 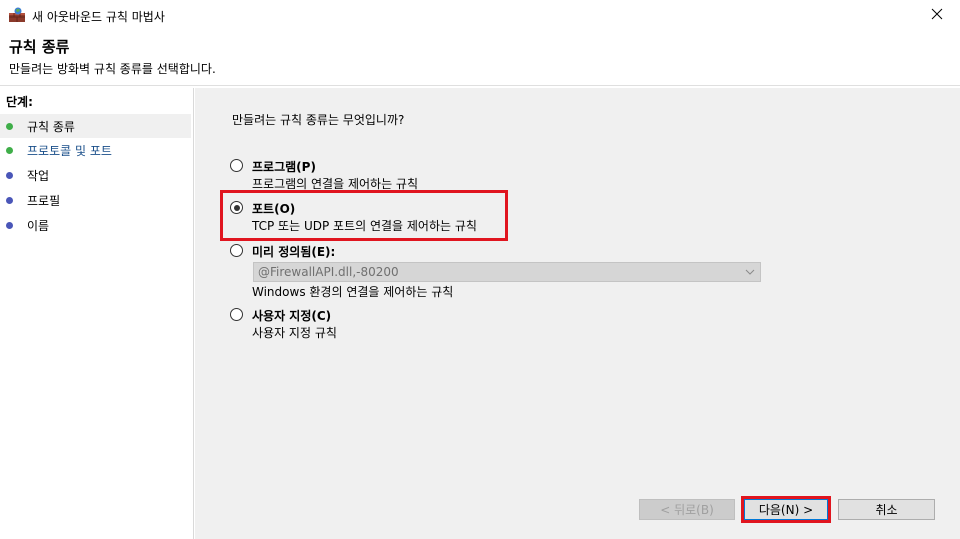 I want to click on combobox-value: @FirewallAPI.dll,-80200, so click(x=328, y=272).